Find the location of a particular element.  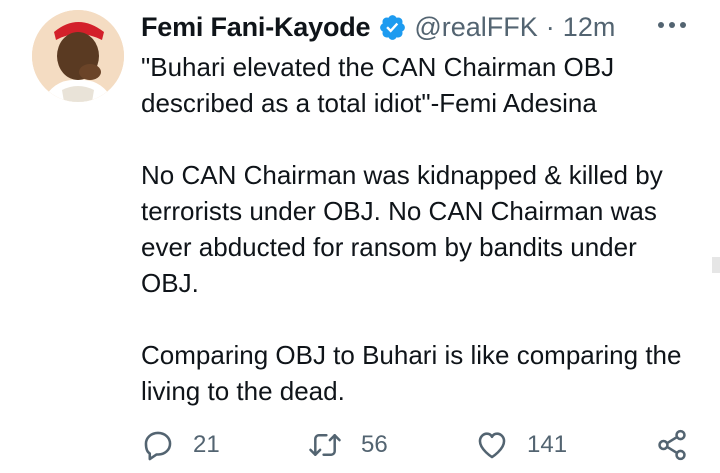

avatar is located at coordinates (78, 56).